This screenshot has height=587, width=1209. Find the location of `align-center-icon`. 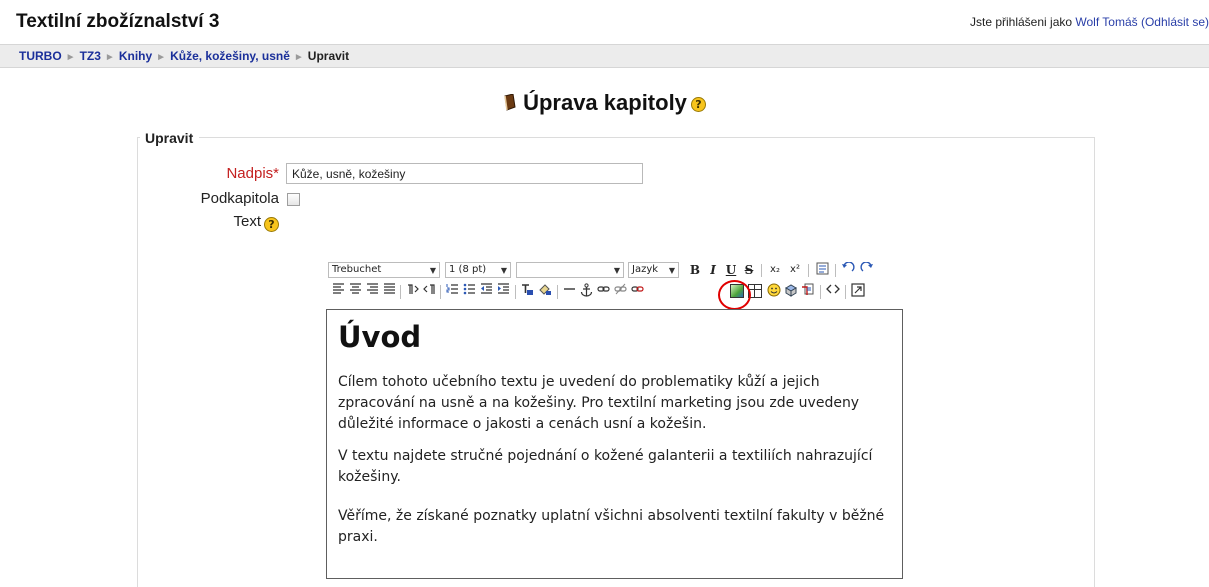

align-center-icon is located at coordinates (355, 292).